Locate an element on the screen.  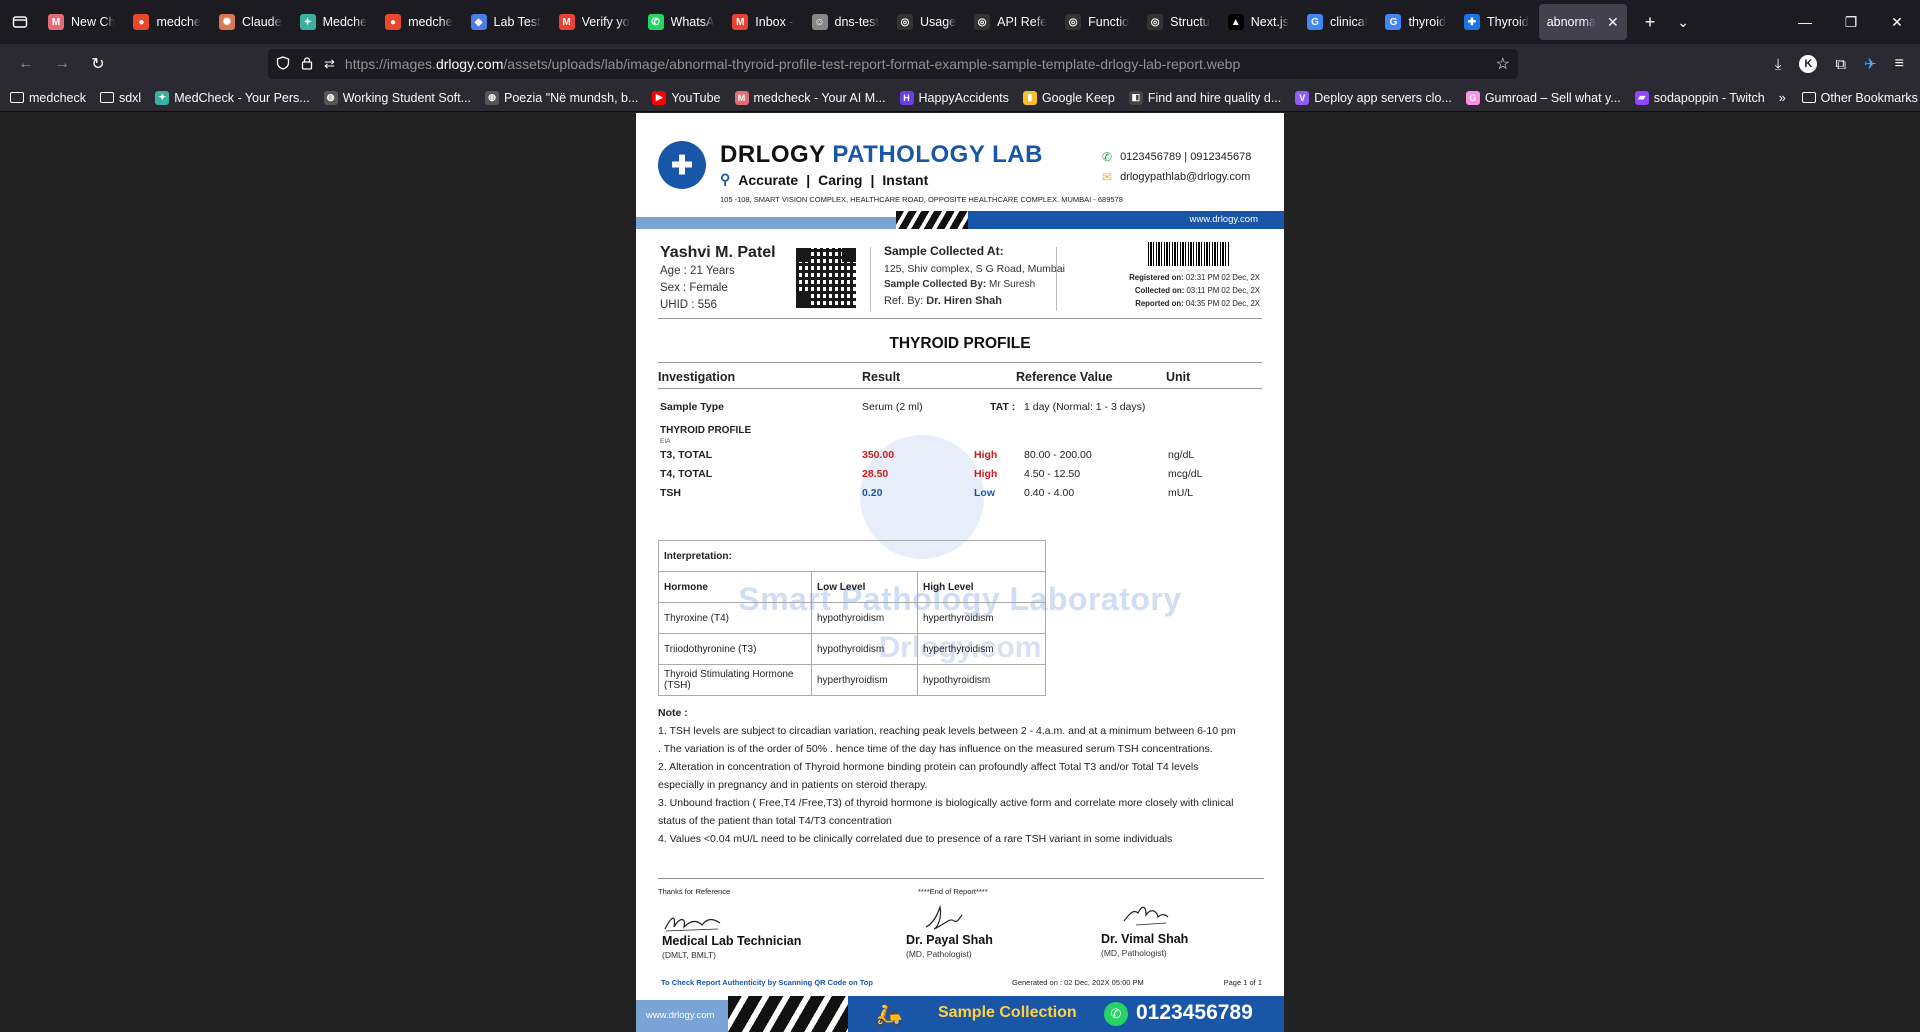
bookmark-item: ▮ Google Keep is located at coordinates (1068, 97).